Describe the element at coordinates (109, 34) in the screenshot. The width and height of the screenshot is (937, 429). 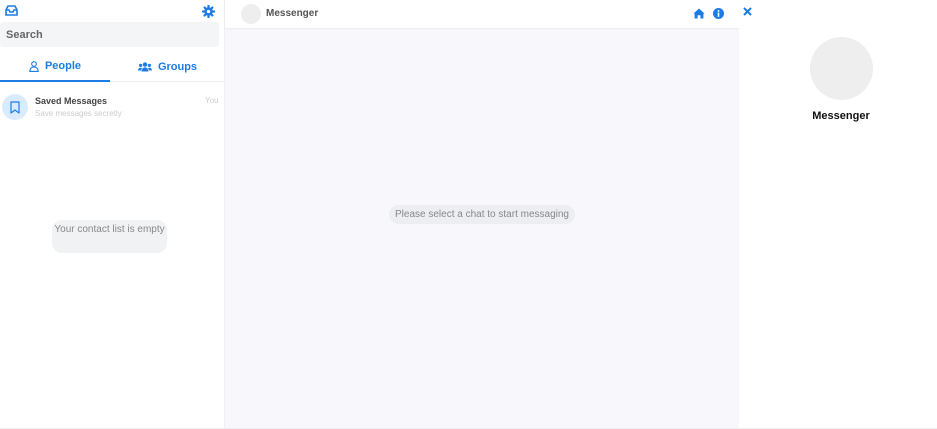
I see `search-input` at that location.